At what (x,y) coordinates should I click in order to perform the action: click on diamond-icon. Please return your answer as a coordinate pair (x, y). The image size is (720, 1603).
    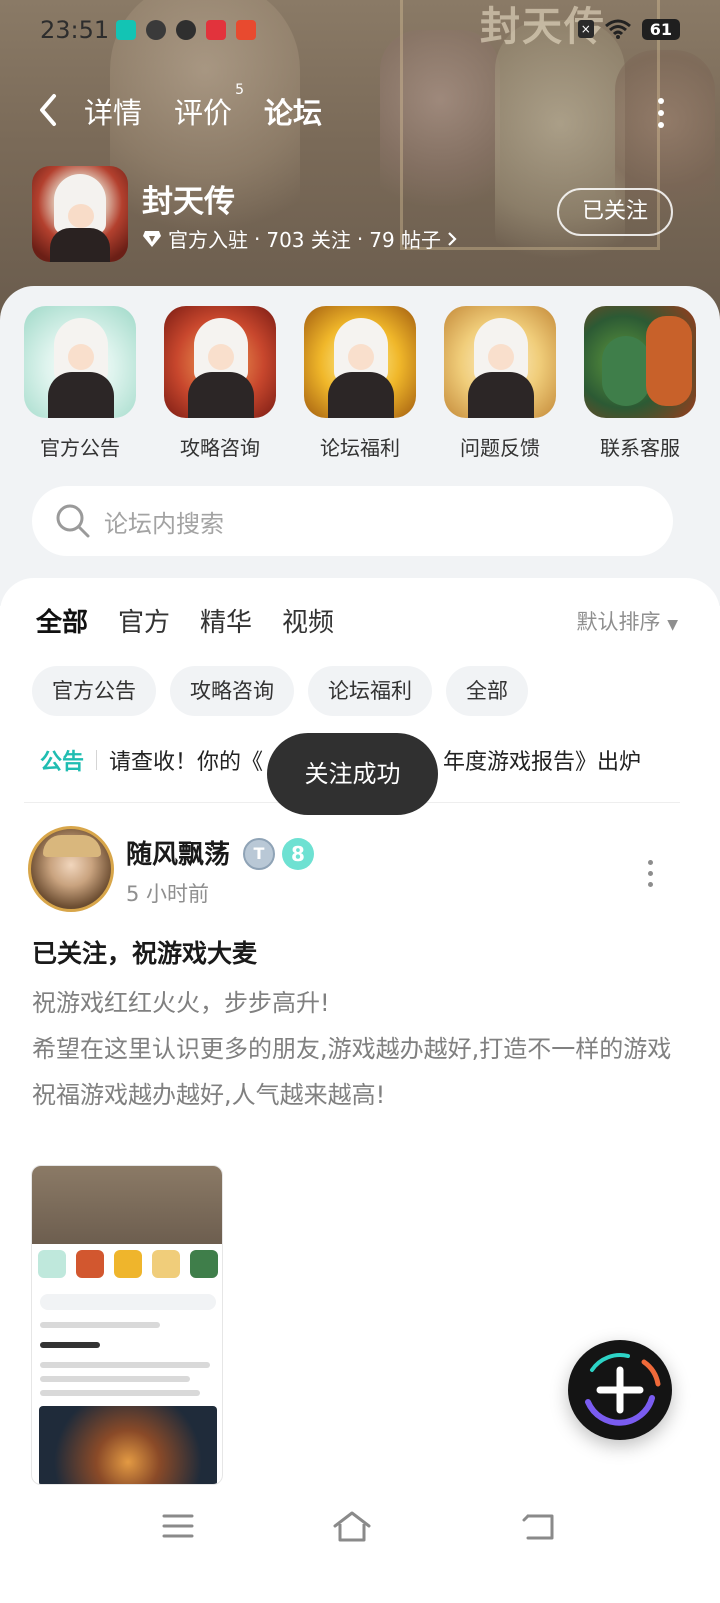
    Looking at the image, I should click on (152, 238).